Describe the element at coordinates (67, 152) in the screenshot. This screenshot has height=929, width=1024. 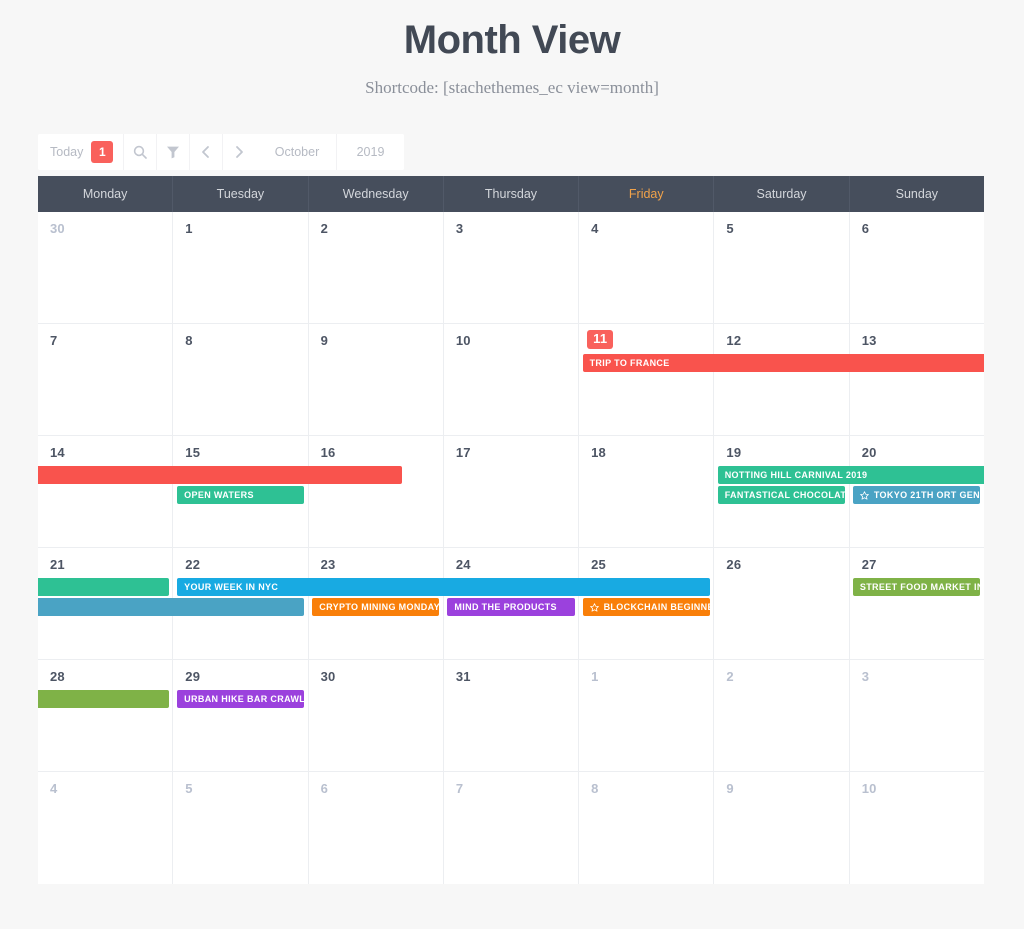
I see `today-label: Today` at that location.